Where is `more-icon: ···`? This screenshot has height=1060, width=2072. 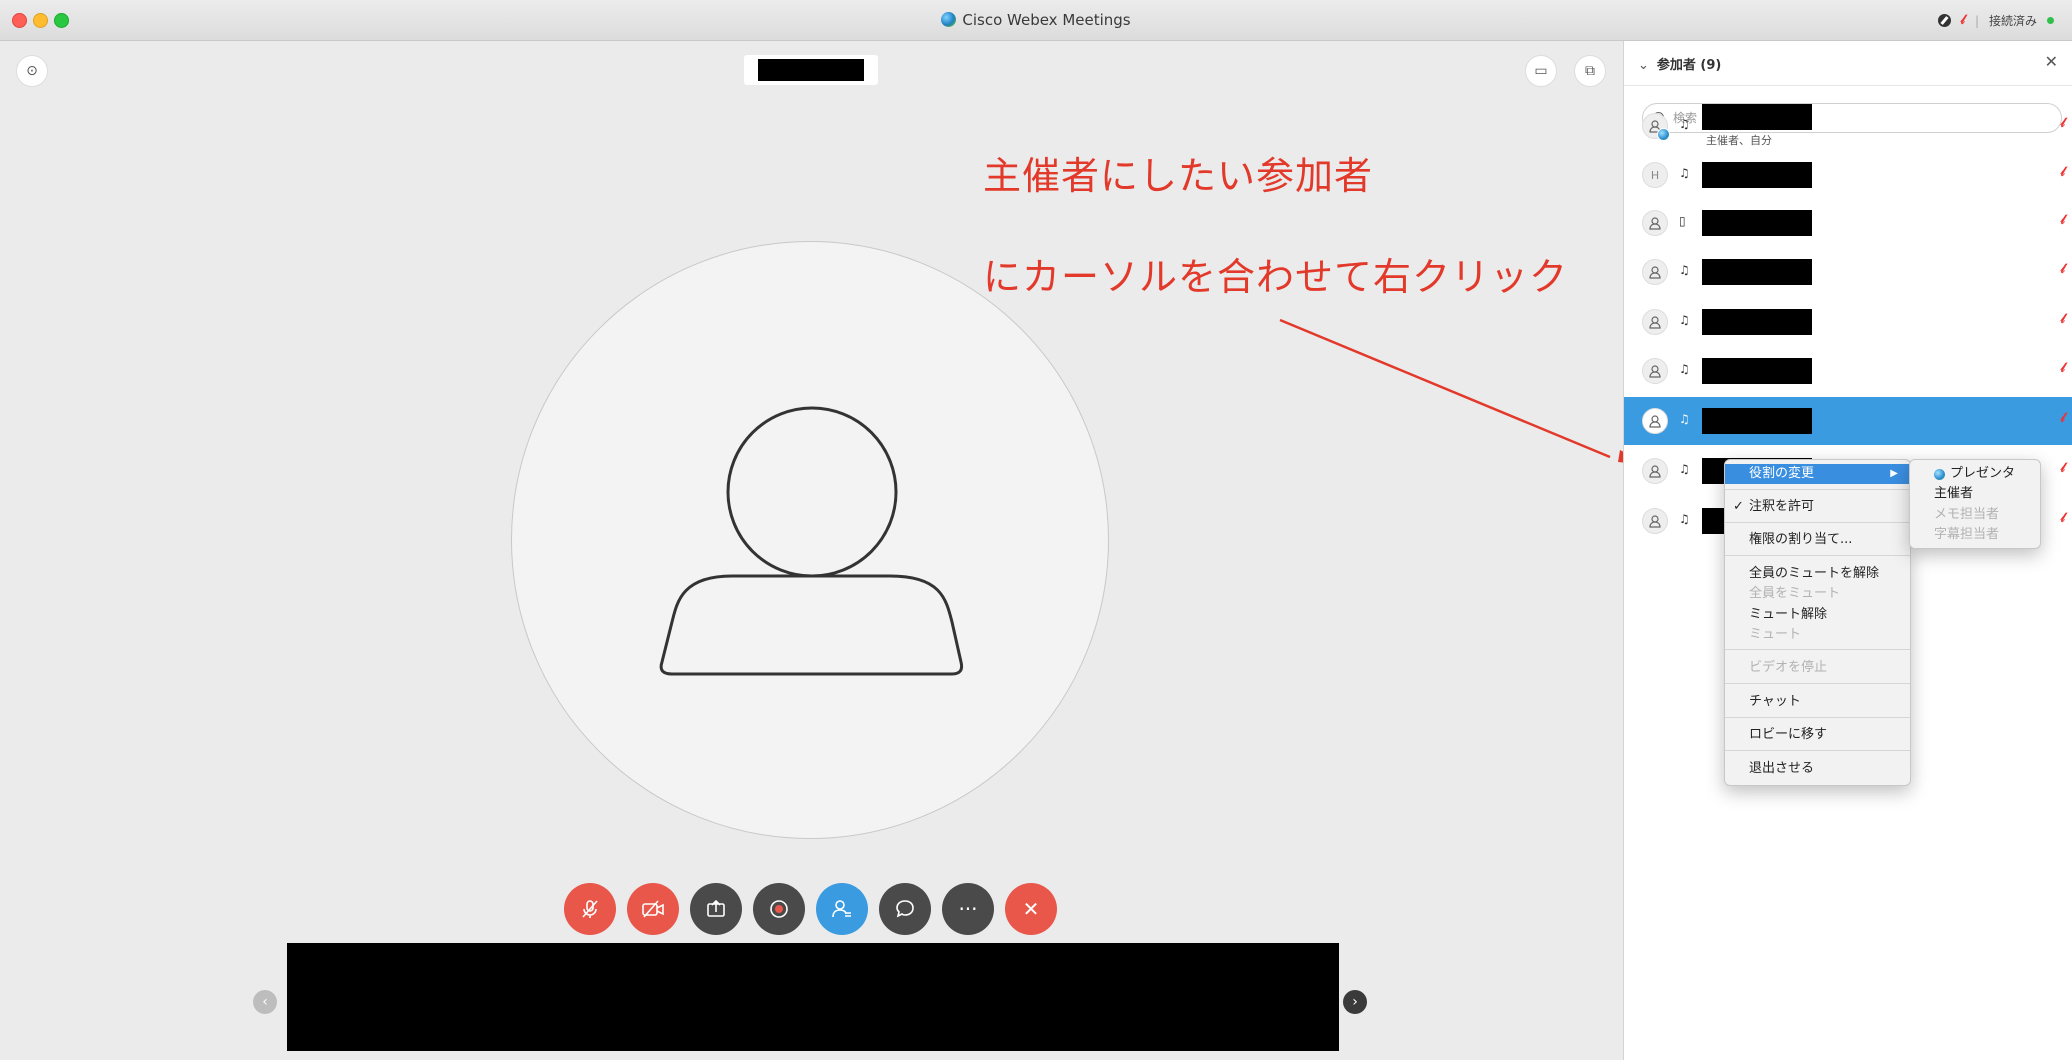
more-icon: ··· is located at coordinates (968, 909).